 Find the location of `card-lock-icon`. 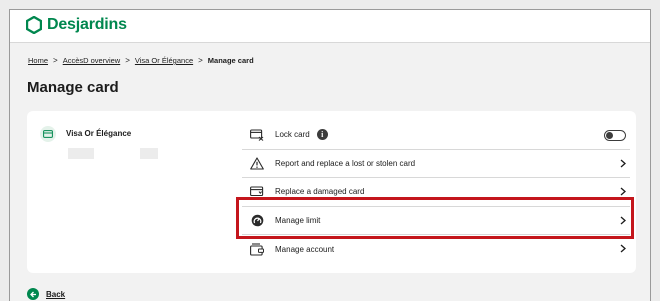

card-lock-icon is located at coordinates (257, 135).